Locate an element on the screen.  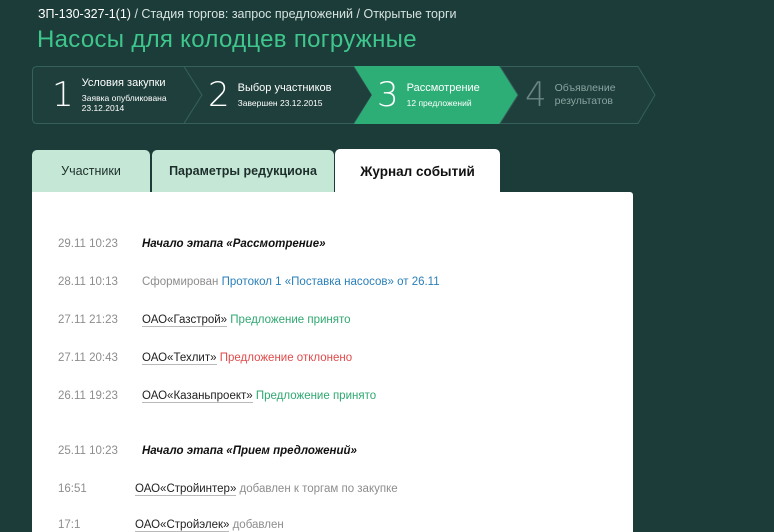
step-title: Выбор участников is located at coordinates (284, 88).